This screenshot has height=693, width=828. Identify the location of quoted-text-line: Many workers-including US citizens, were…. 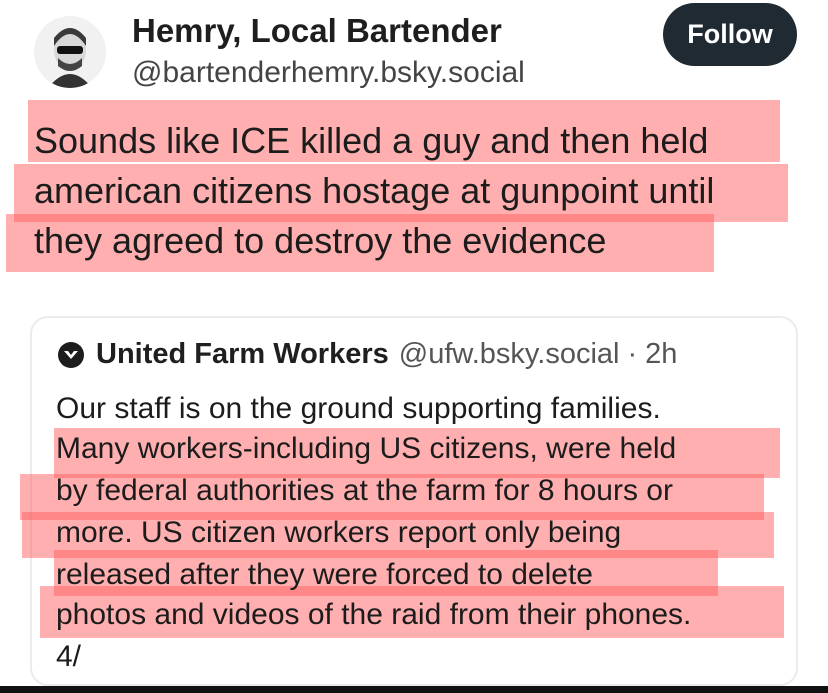
(366, 448).